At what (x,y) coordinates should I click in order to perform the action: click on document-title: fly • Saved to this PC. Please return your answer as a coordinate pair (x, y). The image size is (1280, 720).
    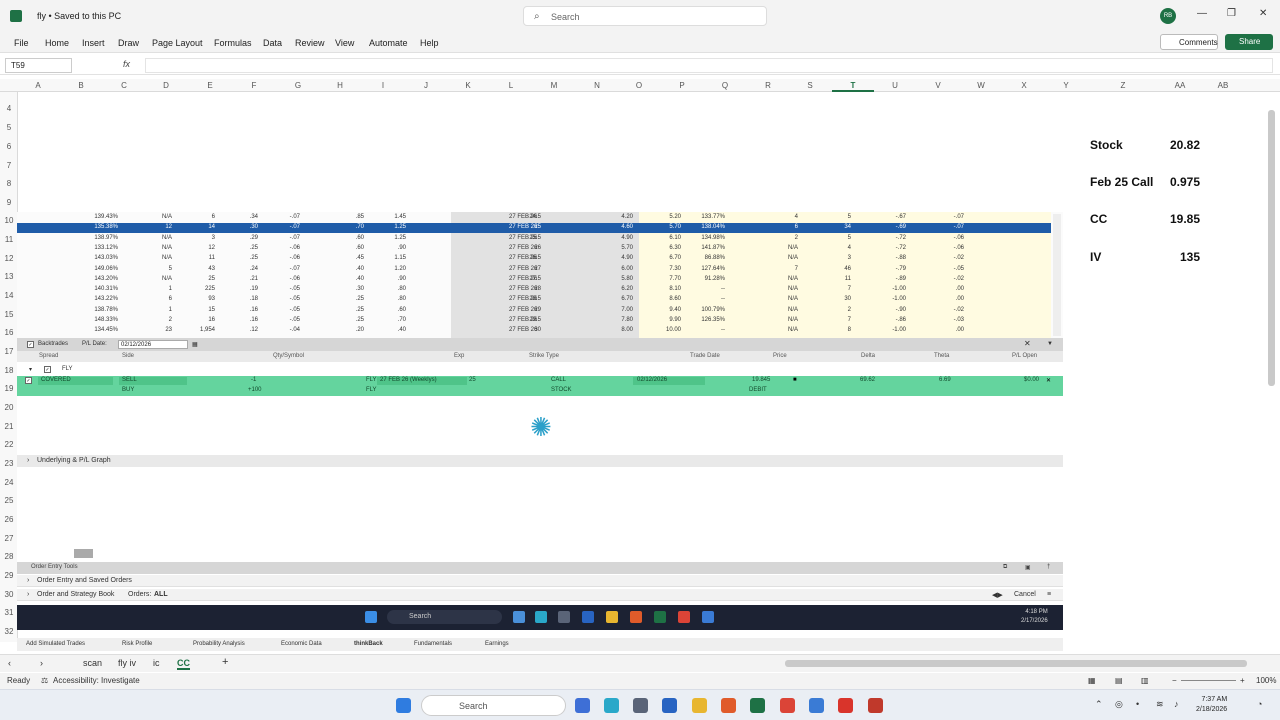
    Looking at the image, I should click on (79, 16).